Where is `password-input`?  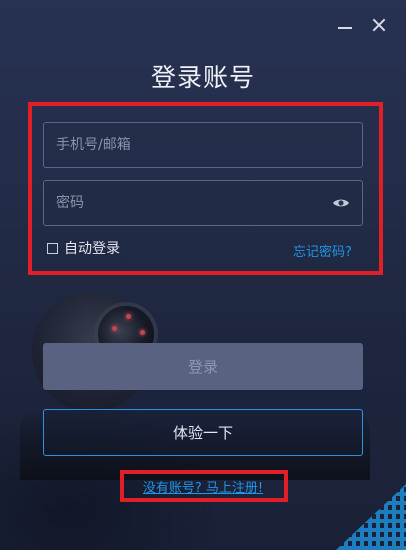
password-input is located at coordinates (203, 203).